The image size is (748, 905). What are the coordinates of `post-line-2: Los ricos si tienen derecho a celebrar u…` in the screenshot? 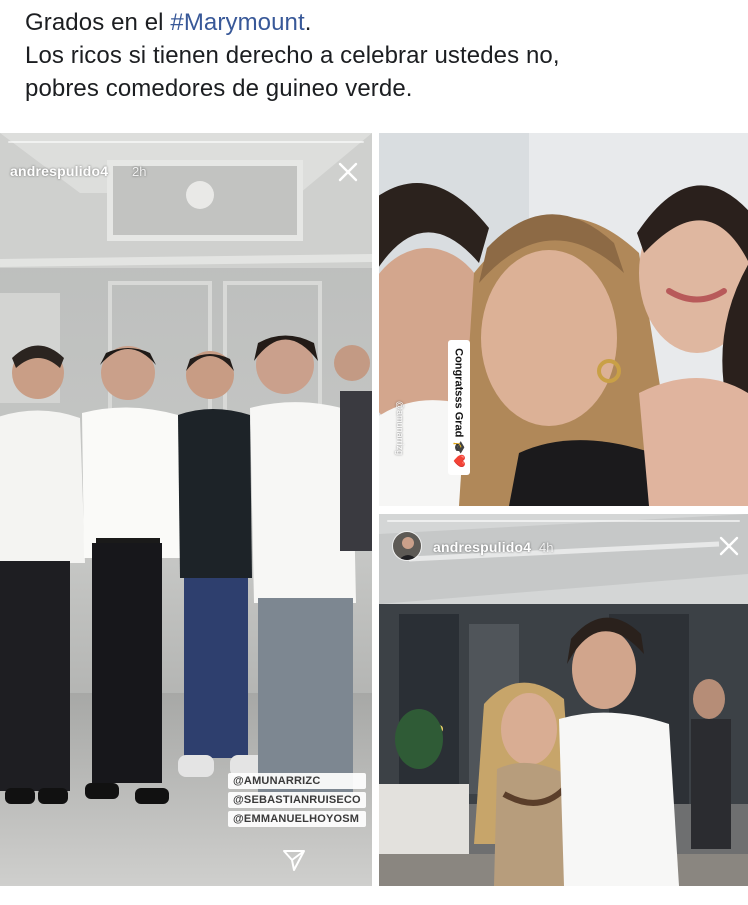 It's located at (292, 55).